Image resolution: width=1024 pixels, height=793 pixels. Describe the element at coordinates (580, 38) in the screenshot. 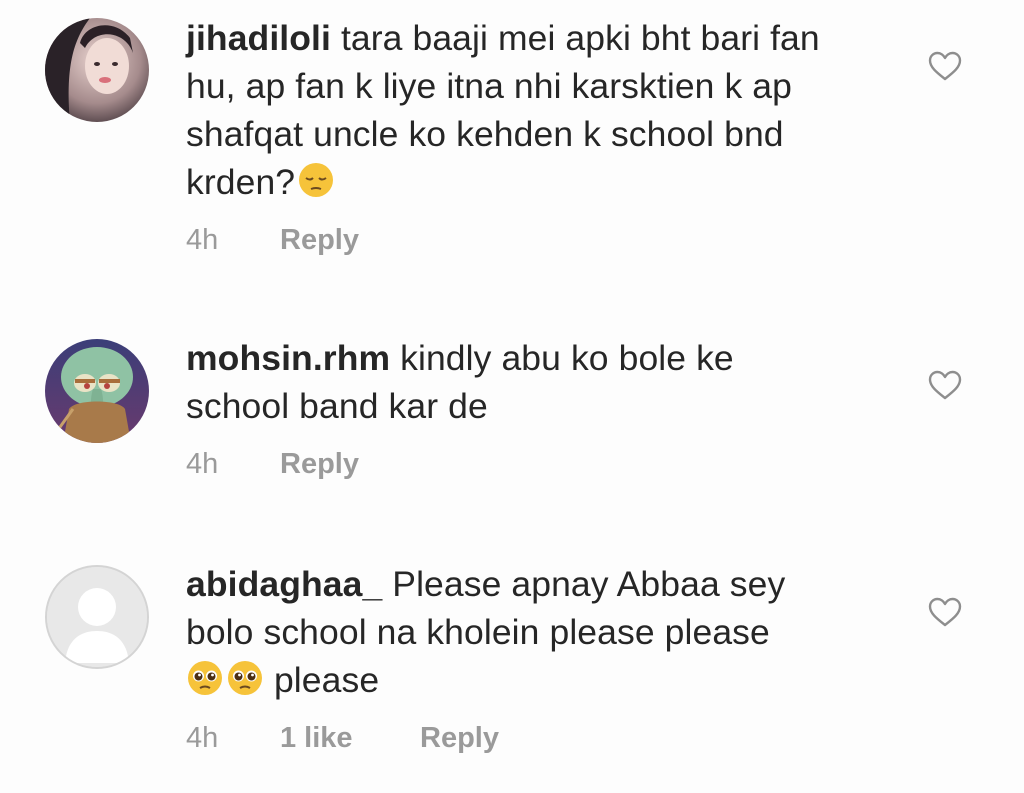

I see `comment-text-line: tara baaji mei apki bht bari fan` at that location.